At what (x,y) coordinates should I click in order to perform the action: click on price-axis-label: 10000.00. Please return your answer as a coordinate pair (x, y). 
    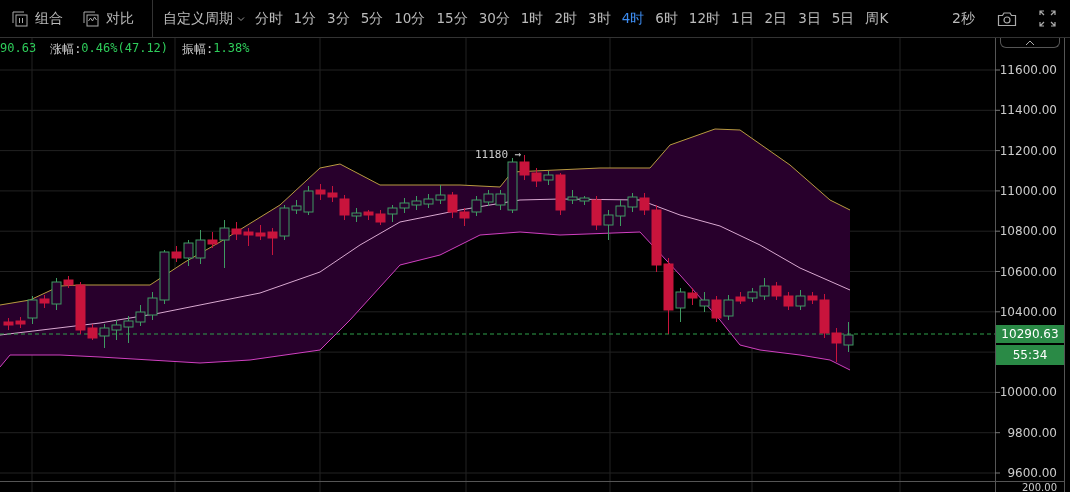
    Looking at the image, I should click on (1028, 392).